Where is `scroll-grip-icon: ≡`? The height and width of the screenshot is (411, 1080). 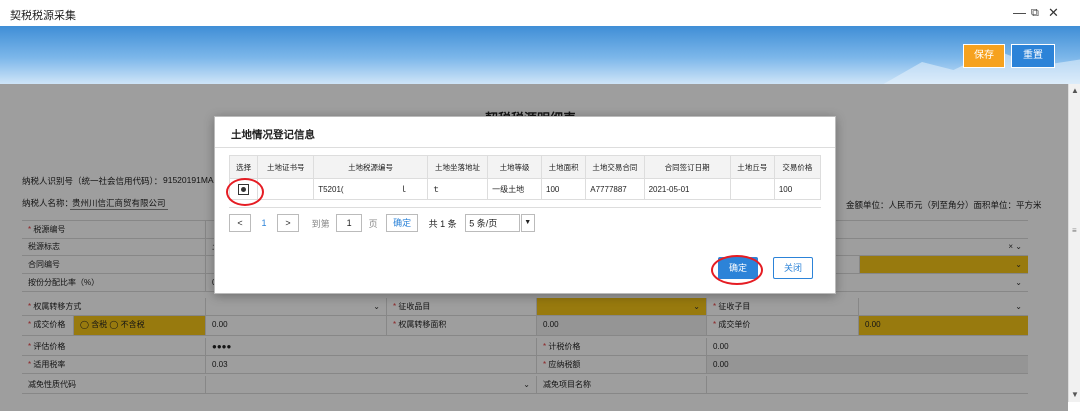 scroll-grip-icon: ≡ is located at coordinates (1074, 230).